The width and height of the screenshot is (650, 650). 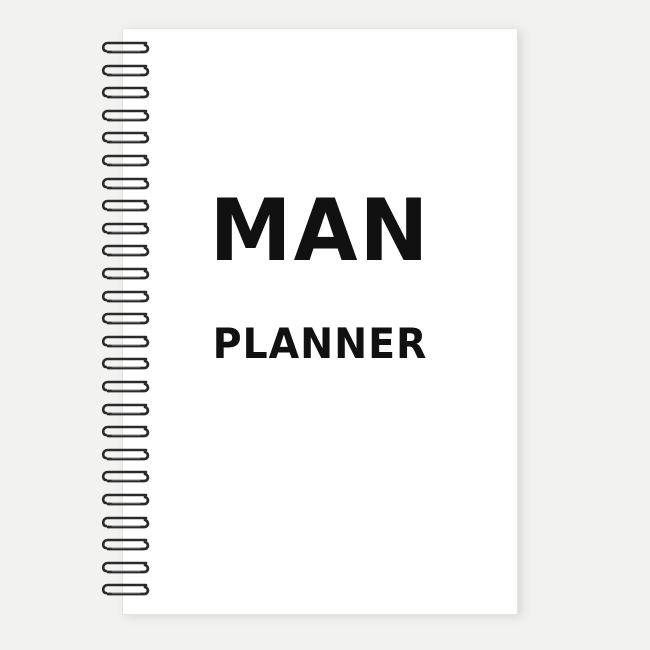 I want to click on spiral-binding, so click(x=128, y=320).